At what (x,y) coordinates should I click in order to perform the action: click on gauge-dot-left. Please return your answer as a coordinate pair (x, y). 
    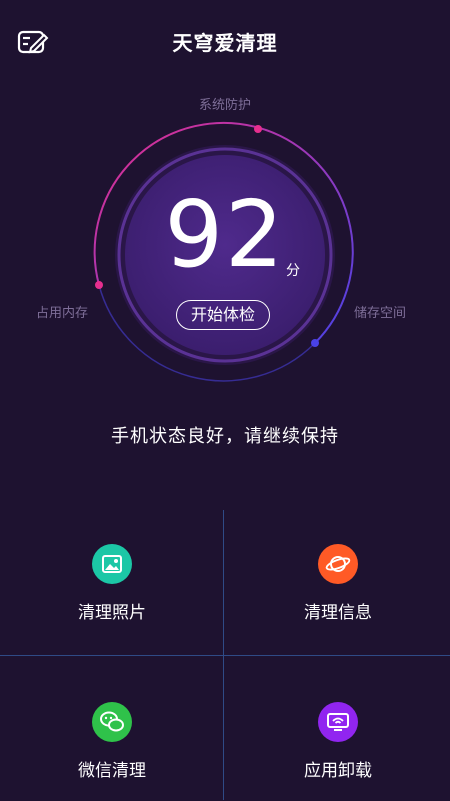
    Looking at the image, I should click on (99, 285).